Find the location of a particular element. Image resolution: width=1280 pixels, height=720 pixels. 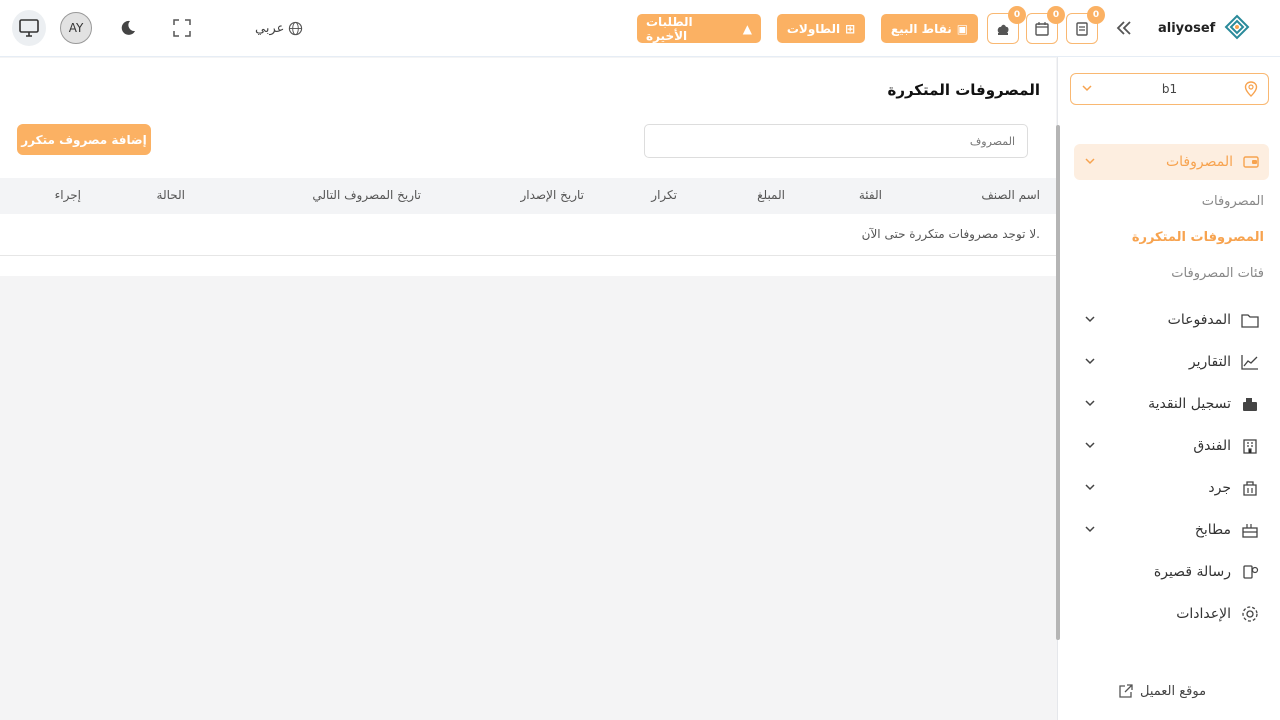

page-title: المصروفات المتكررة is located at coordinates (963, 90).